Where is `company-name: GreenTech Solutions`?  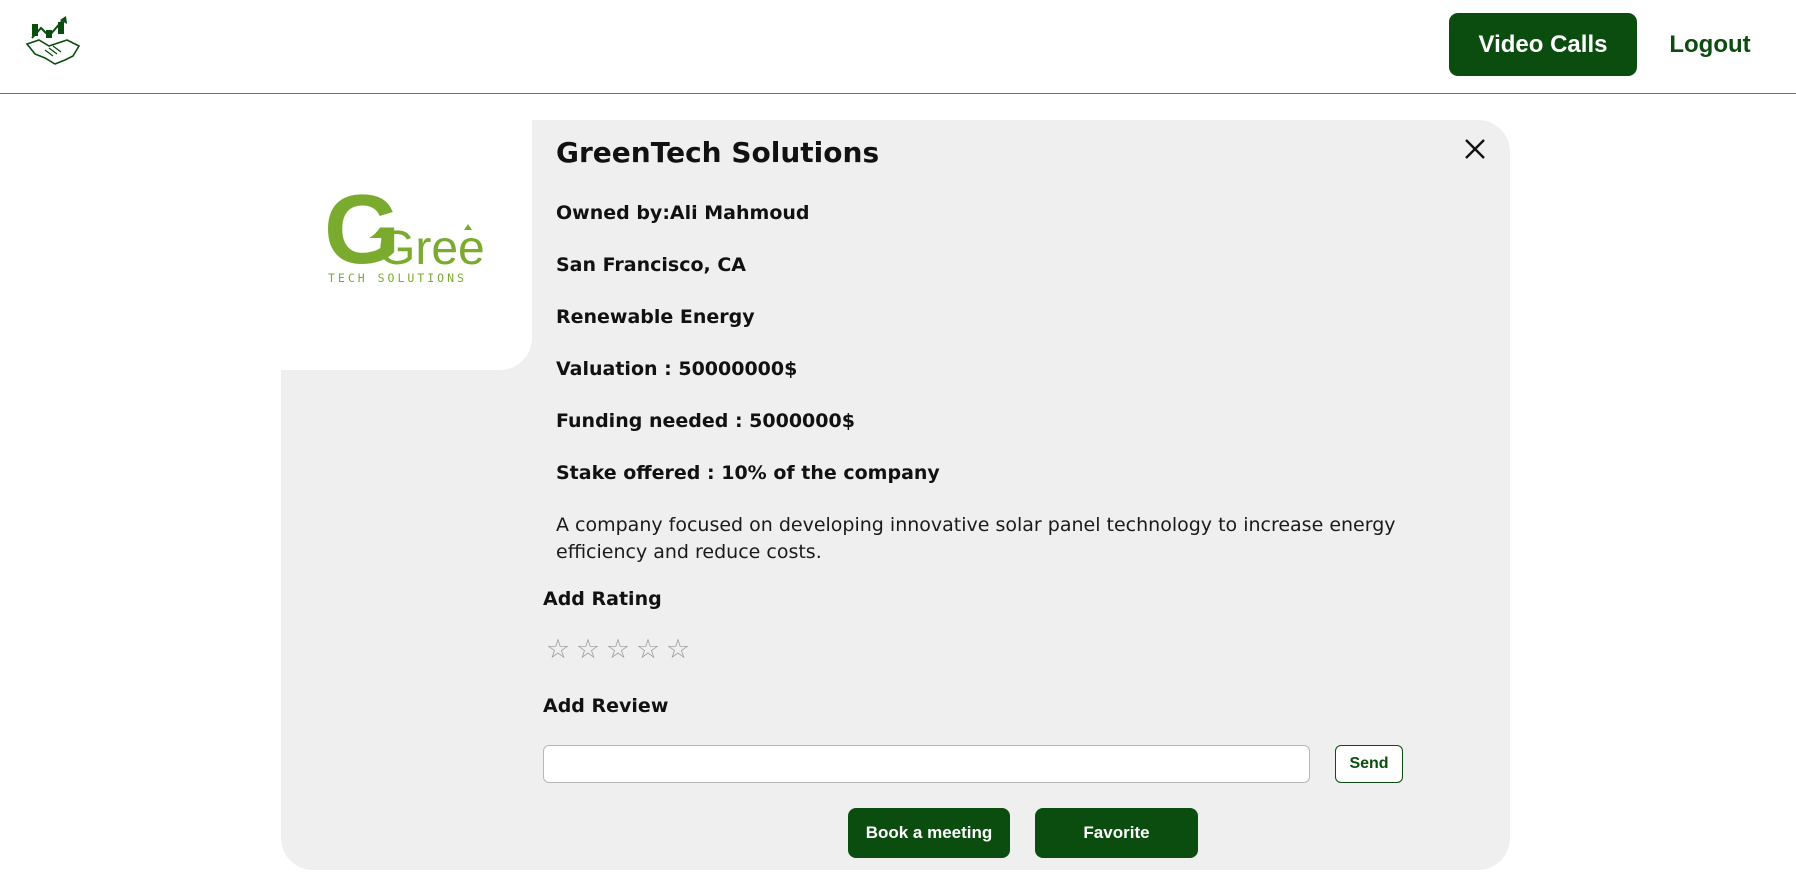 company-name: GreenTech Solutions is located at coordinates (718, 152).